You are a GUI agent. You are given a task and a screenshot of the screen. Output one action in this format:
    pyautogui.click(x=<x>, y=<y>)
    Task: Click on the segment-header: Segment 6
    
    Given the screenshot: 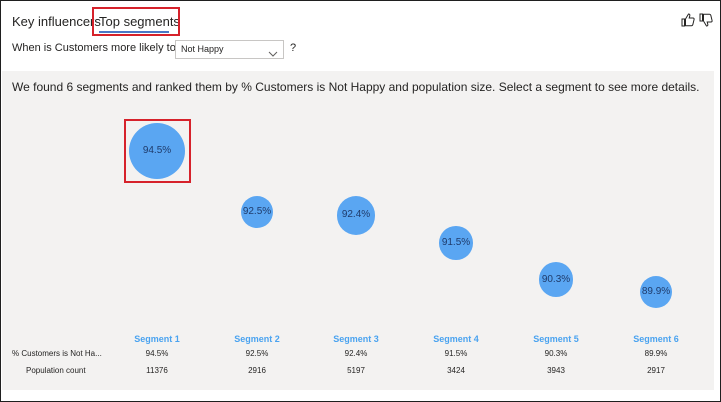 What is the action you would take?
    pyautogui.click(x=656, y=339)
    